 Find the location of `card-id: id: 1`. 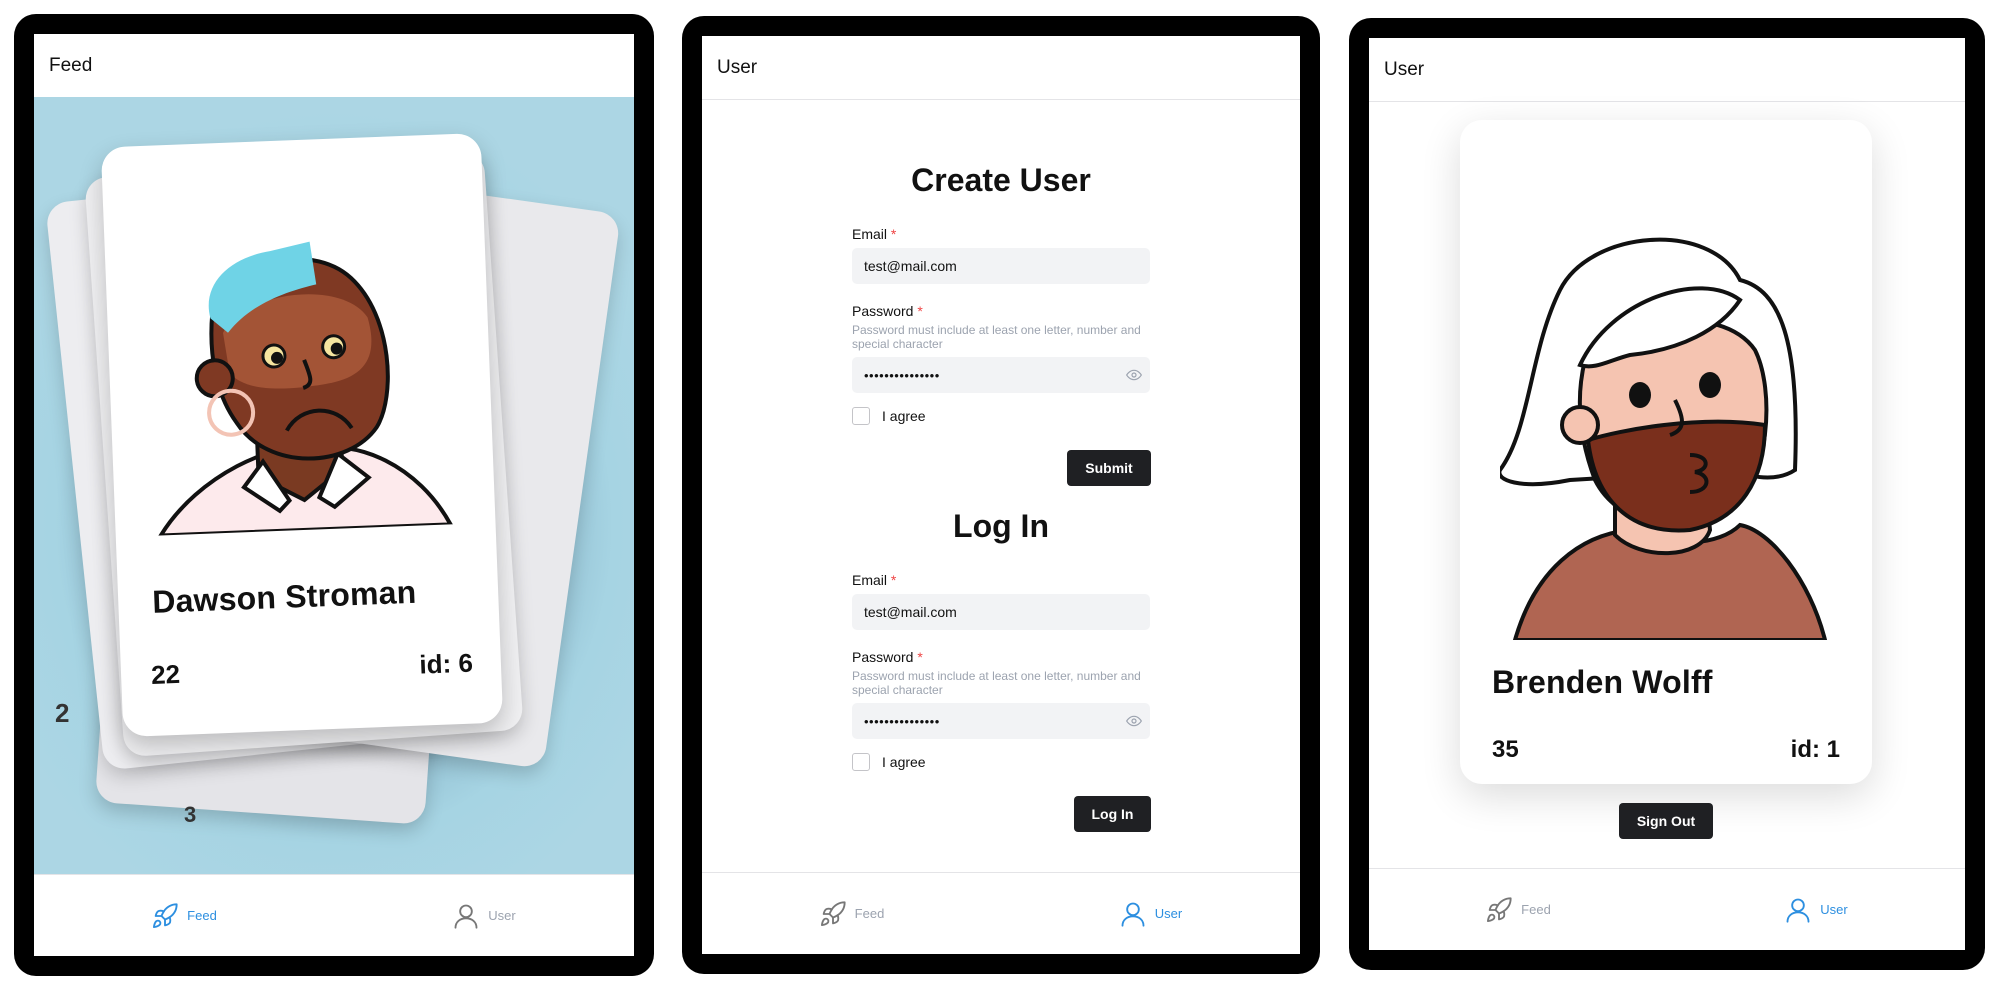

card-id: id: 1 is located at coordinates (1815, 749).